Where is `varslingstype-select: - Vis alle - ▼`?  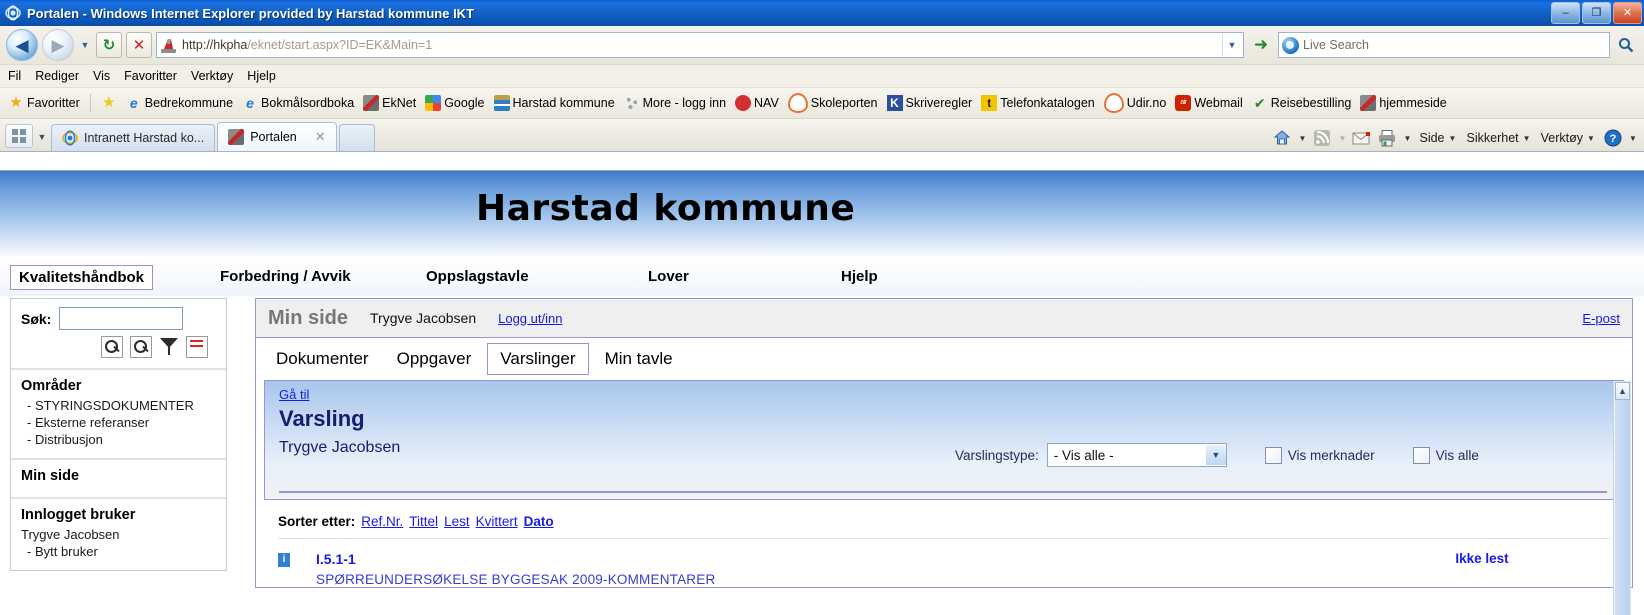
varslingstype-select: - Vis alle - ▼ is located at coordinates (1136, 455).